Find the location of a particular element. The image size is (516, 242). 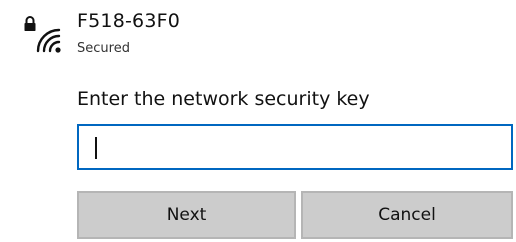

cancel-button: Cancel is located at coordinates (407, 215).